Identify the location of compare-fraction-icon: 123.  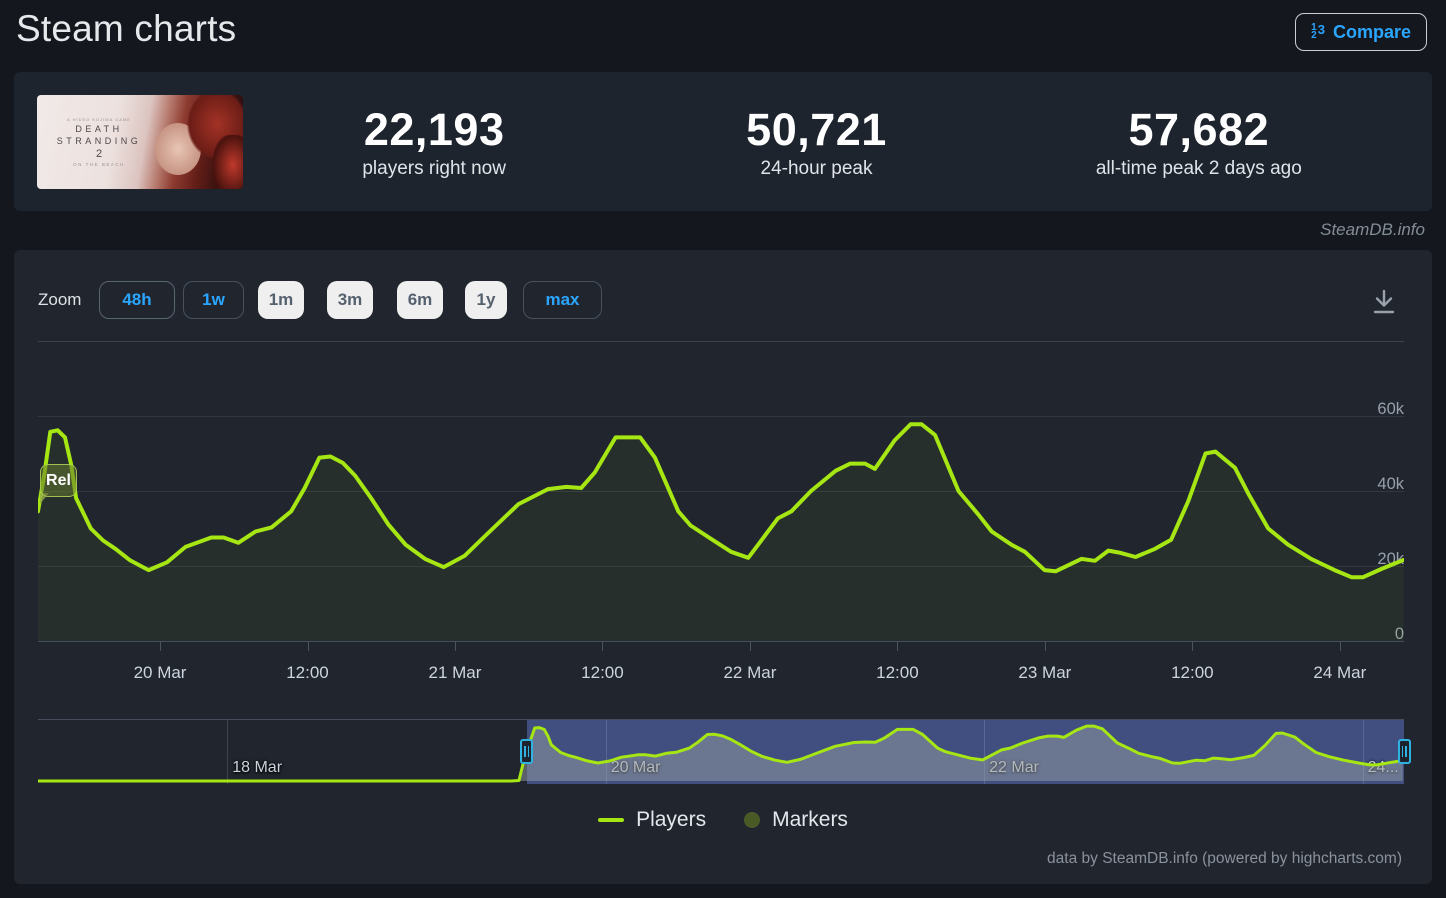
(1318, 31).